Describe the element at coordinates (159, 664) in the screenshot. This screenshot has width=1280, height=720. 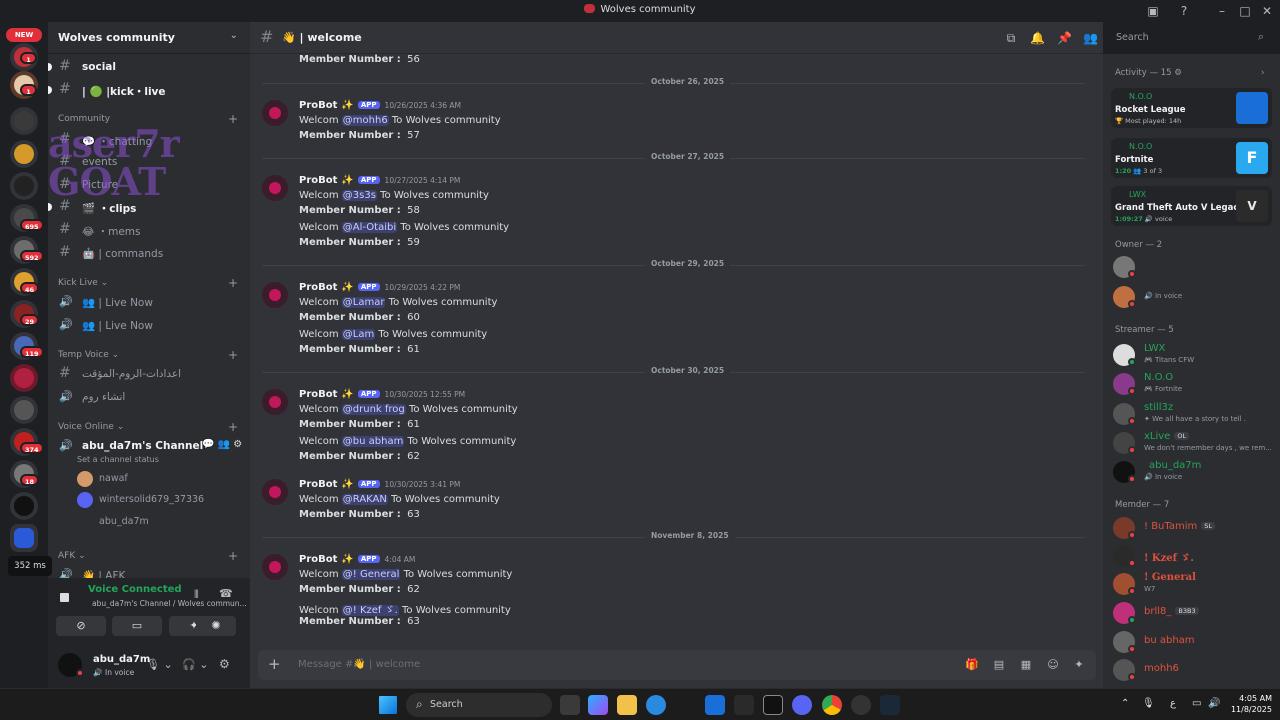
I see `microphone-icon: 🎙 ⌄` at that location.